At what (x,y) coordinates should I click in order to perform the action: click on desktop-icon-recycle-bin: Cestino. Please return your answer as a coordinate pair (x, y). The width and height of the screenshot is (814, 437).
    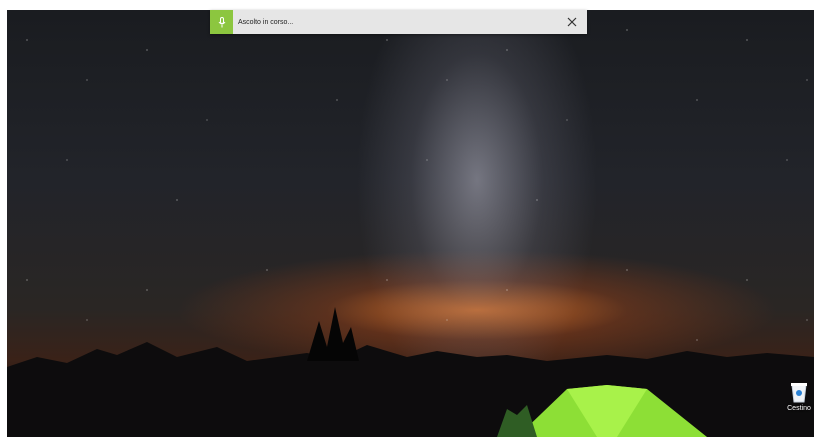
    Looking at the image, I should click on (799, 396).